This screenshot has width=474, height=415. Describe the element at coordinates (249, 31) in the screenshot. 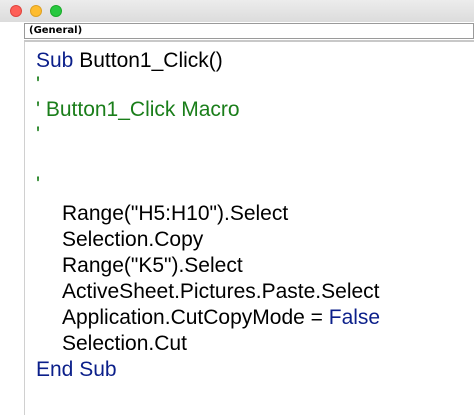

I see `object-dropdown: (General)` at that location.